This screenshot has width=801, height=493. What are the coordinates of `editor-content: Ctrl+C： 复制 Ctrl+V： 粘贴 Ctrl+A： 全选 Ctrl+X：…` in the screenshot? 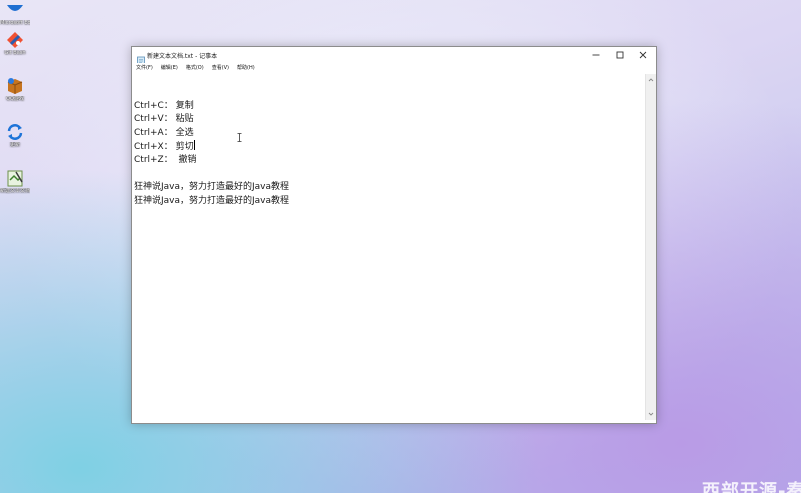 It's located at (211, 147).